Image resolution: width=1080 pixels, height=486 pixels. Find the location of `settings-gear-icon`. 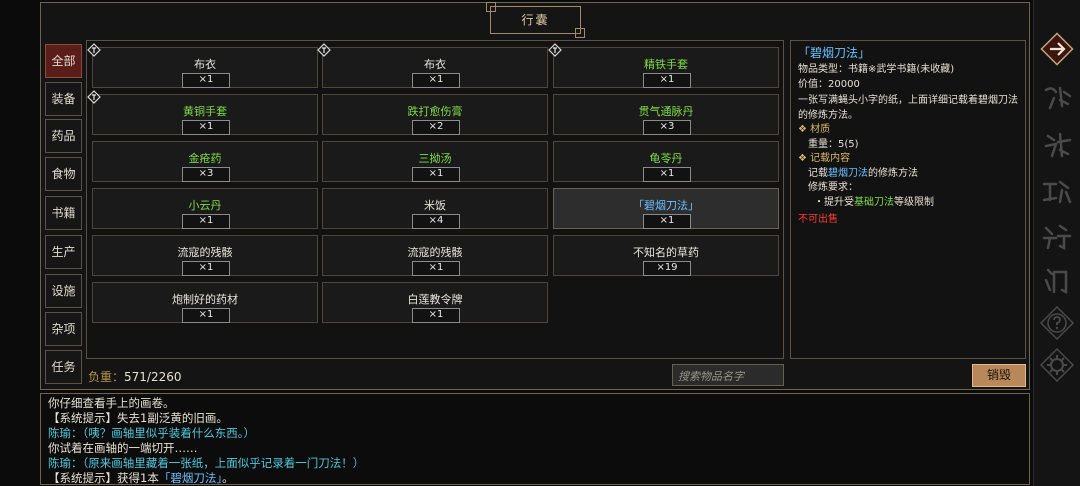

settings-gear-icon is located at coordinates (1057, 365).